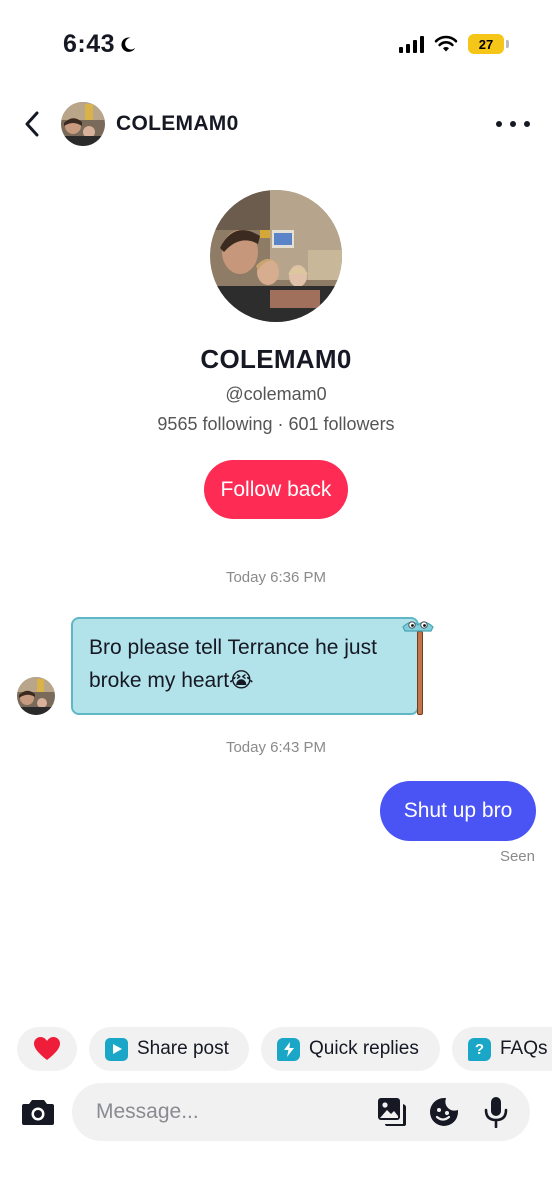  What do you see at coordinates (411, 44) in the screenshot?
I see `cellular-signal-icon` at bounding box center [411, 44].